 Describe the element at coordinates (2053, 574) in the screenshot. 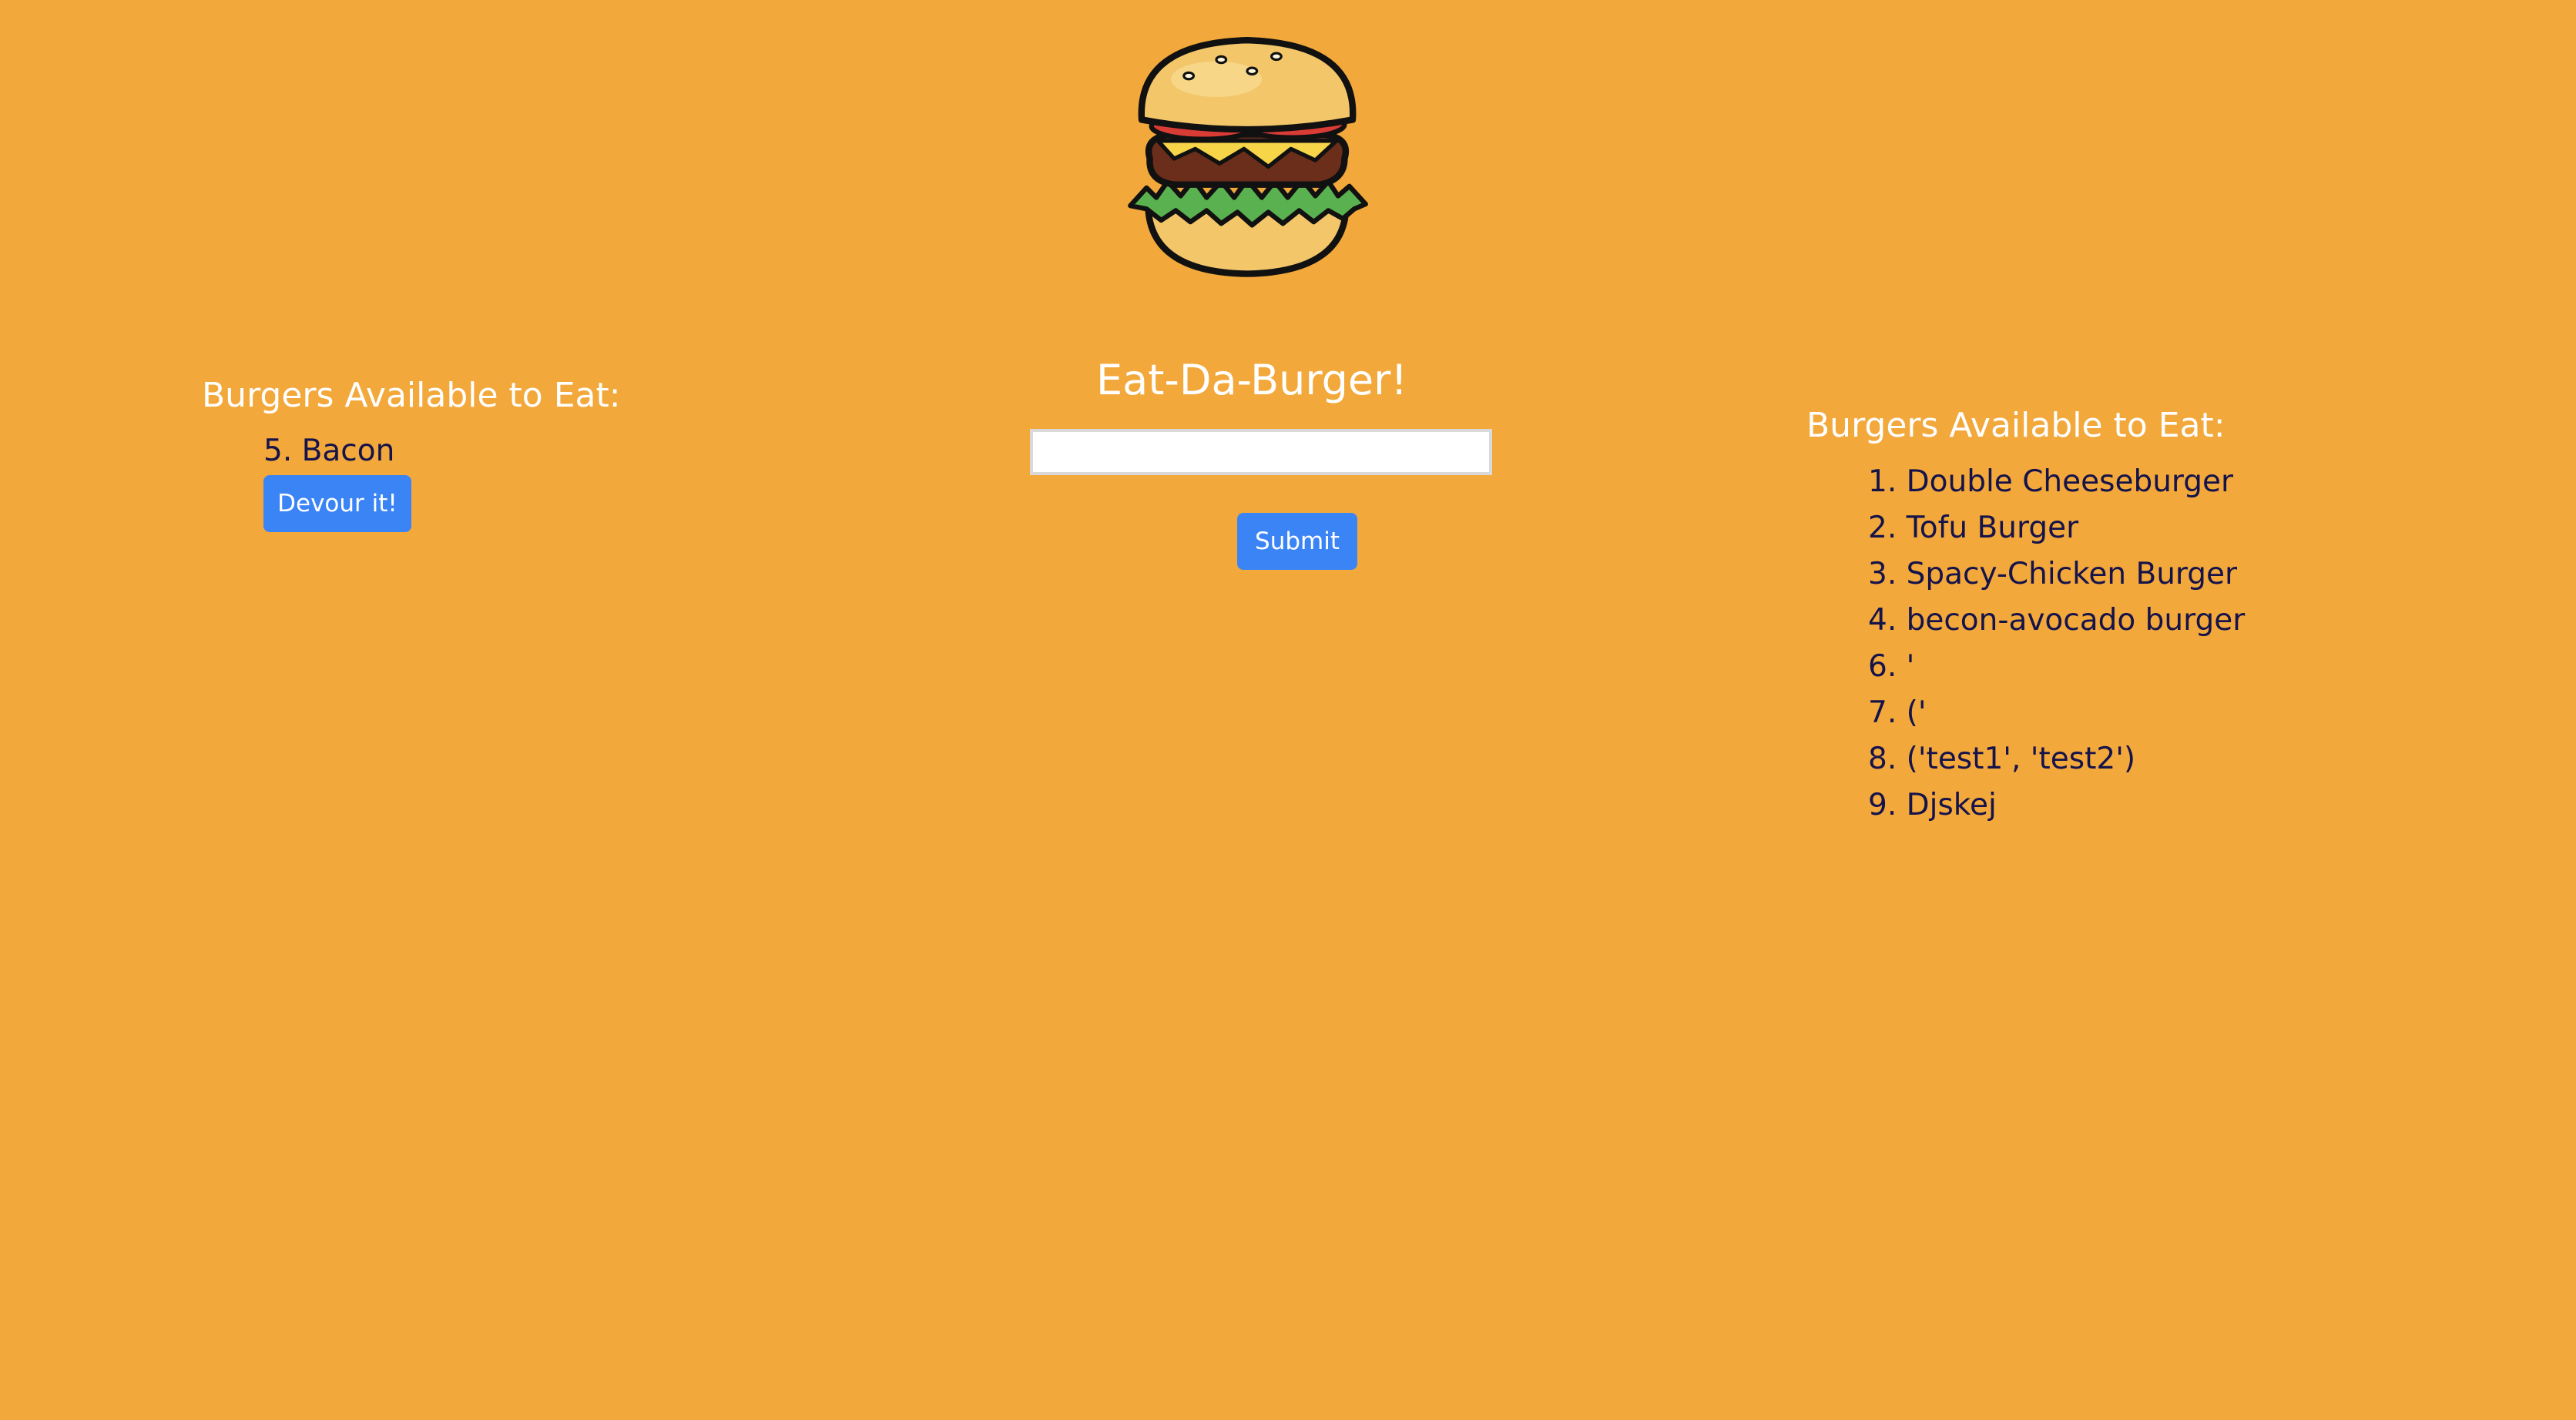

I see `list-item: 3. Spacy-Chicken Burger` at that location.